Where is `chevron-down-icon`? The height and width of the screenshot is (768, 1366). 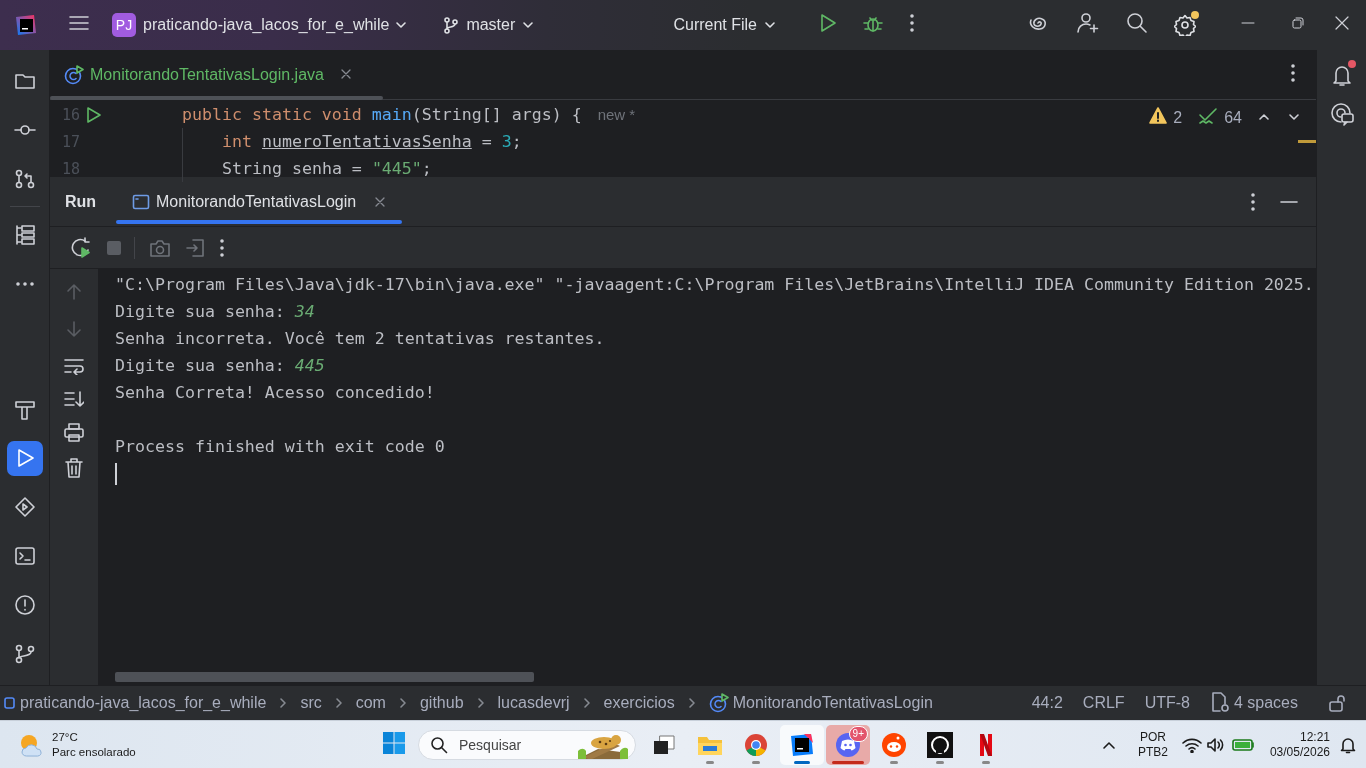
chevron-down-icon is located at coordinates (1294, 117).